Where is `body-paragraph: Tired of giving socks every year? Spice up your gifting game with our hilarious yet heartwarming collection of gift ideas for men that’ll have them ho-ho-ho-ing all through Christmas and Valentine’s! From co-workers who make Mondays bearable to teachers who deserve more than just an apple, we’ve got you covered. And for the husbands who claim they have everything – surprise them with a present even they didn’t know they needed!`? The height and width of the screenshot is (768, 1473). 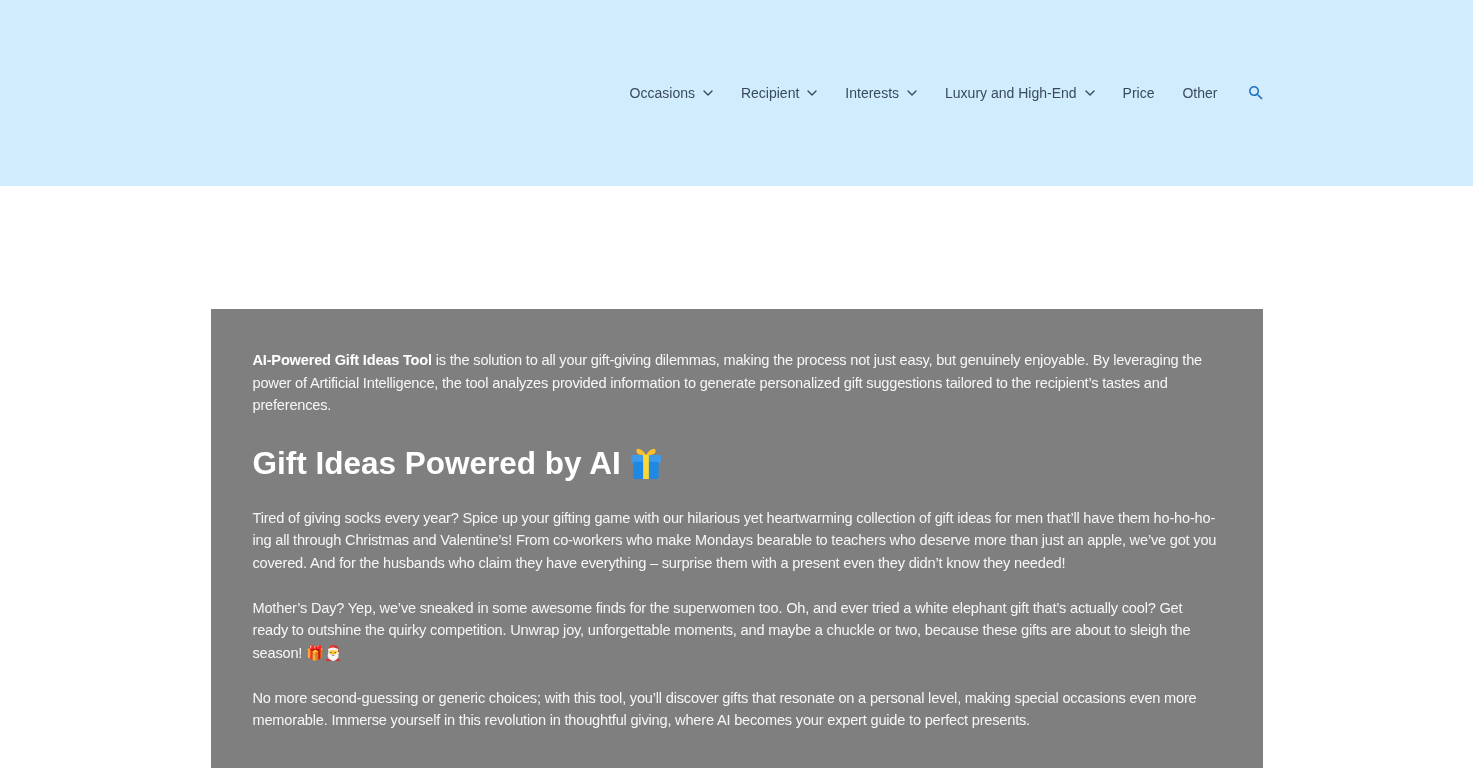 body-paragraph: Tired of giving socks every year? Spice up your gifting game with our hilarious yet heartwarming collection of gift ideas for men that’ll have them ho-ho-ho-ing all through Christmas and Valentine’s! From co-workers who make Mondays bearable to teachers who deserve more than just an apple, we’ve got you covered. And for the husbands who claim they have everything – surprise them with a present even they didn’t know they needed! is located at coordinates (735, 540).